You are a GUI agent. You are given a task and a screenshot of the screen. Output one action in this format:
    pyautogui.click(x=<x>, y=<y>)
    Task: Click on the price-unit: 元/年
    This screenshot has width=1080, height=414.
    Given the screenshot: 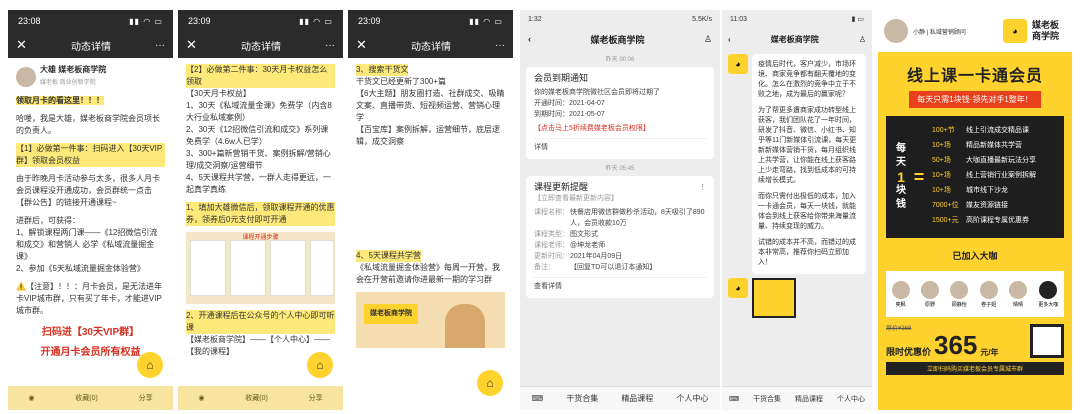 What is the action you would take?
    pyautogui.click(x=989, y=352)
    